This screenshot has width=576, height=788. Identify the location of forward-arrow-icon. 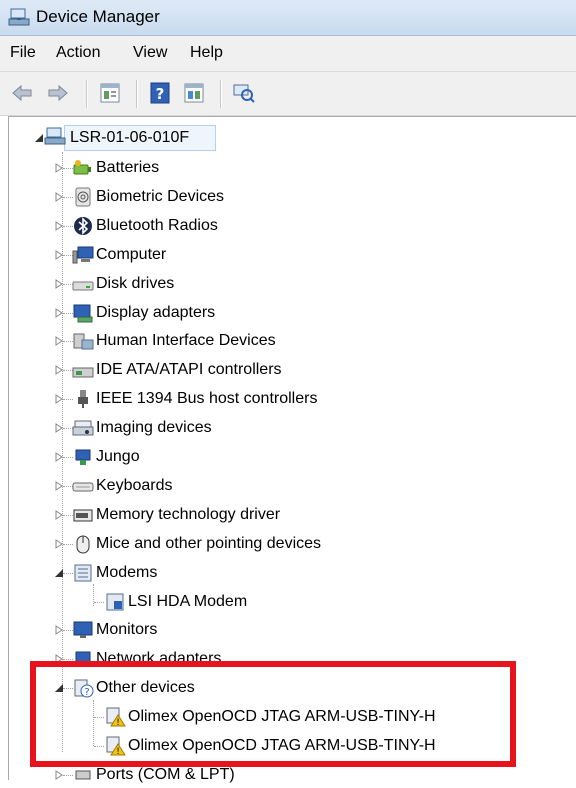
(58, 93).